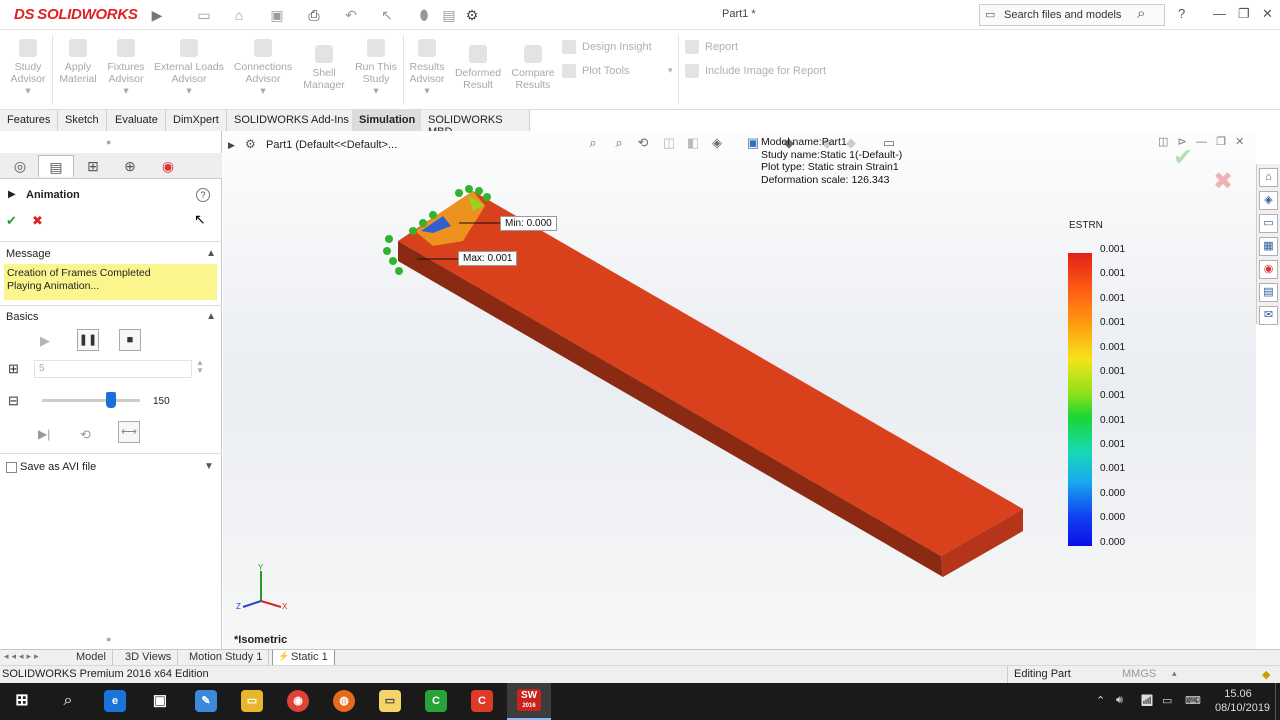 The image size is (1280, 720). I want to click on frames-spinner-icon: ▲ ▼, so click(200, 367).